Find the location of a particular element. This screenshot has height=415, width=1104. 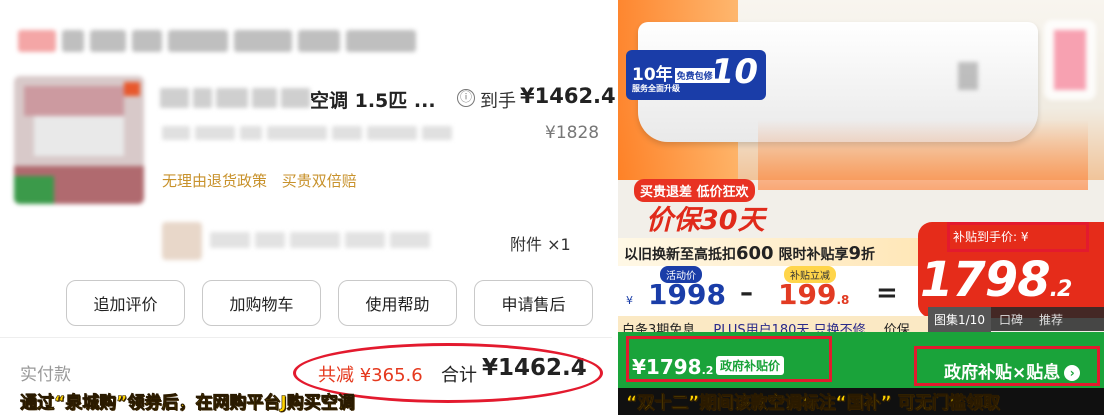

final-subsidy-price-decimal: .2 is located at coordinates (1061, 289).